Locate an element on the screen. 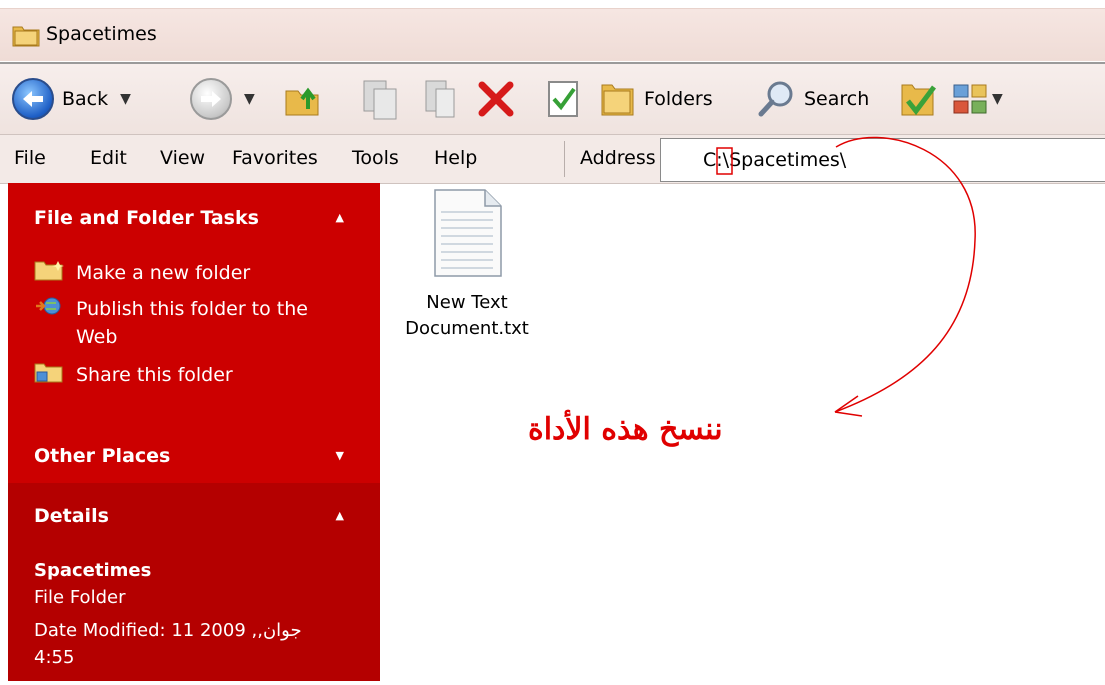 The width and height of the screenshot is (1105, 685). details-date-modified: Date Modified: 11 2009 ,جوان, 4:55 is located at coordinates (168, 644).